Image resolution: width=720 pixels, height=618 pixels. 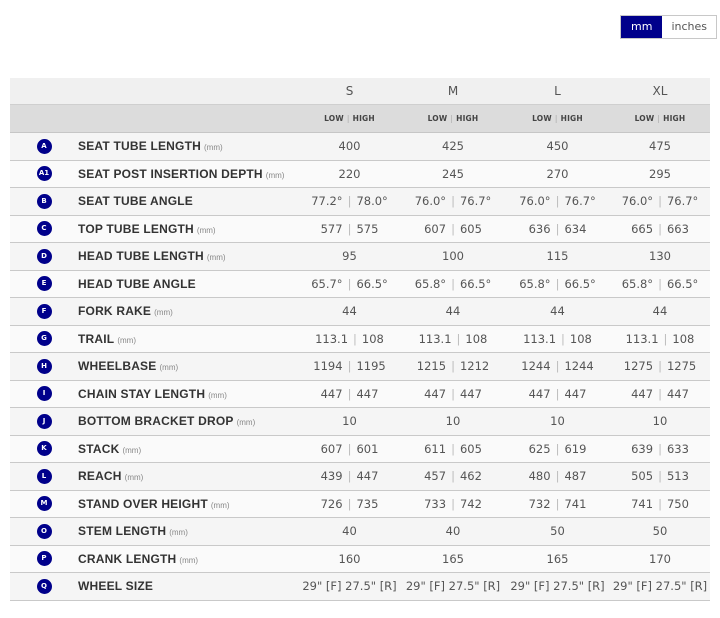 What do you see at coordinates (328, 366) in the screenshot?
I see `low-value: 1194` at bounding box center [328, 366].